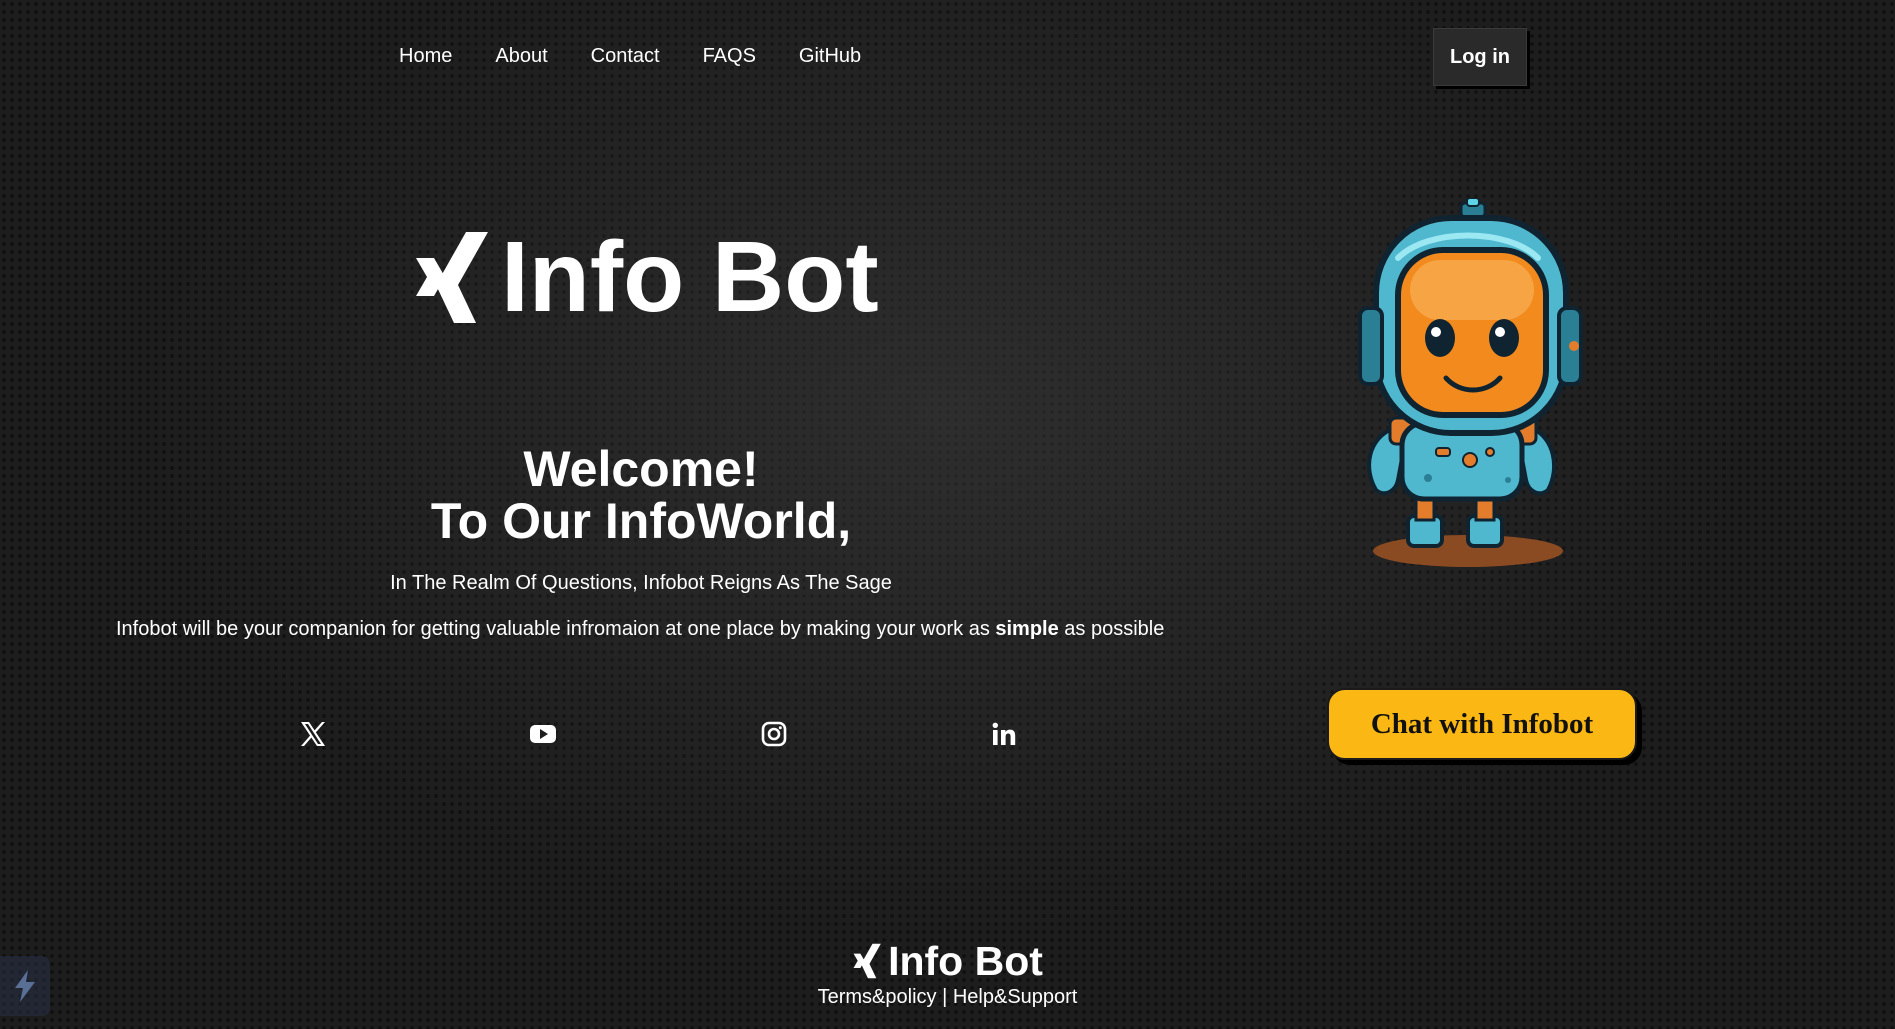 The image size is (1895, 1029). I want to click on description-text-end: as possible, so click(1111, 629).